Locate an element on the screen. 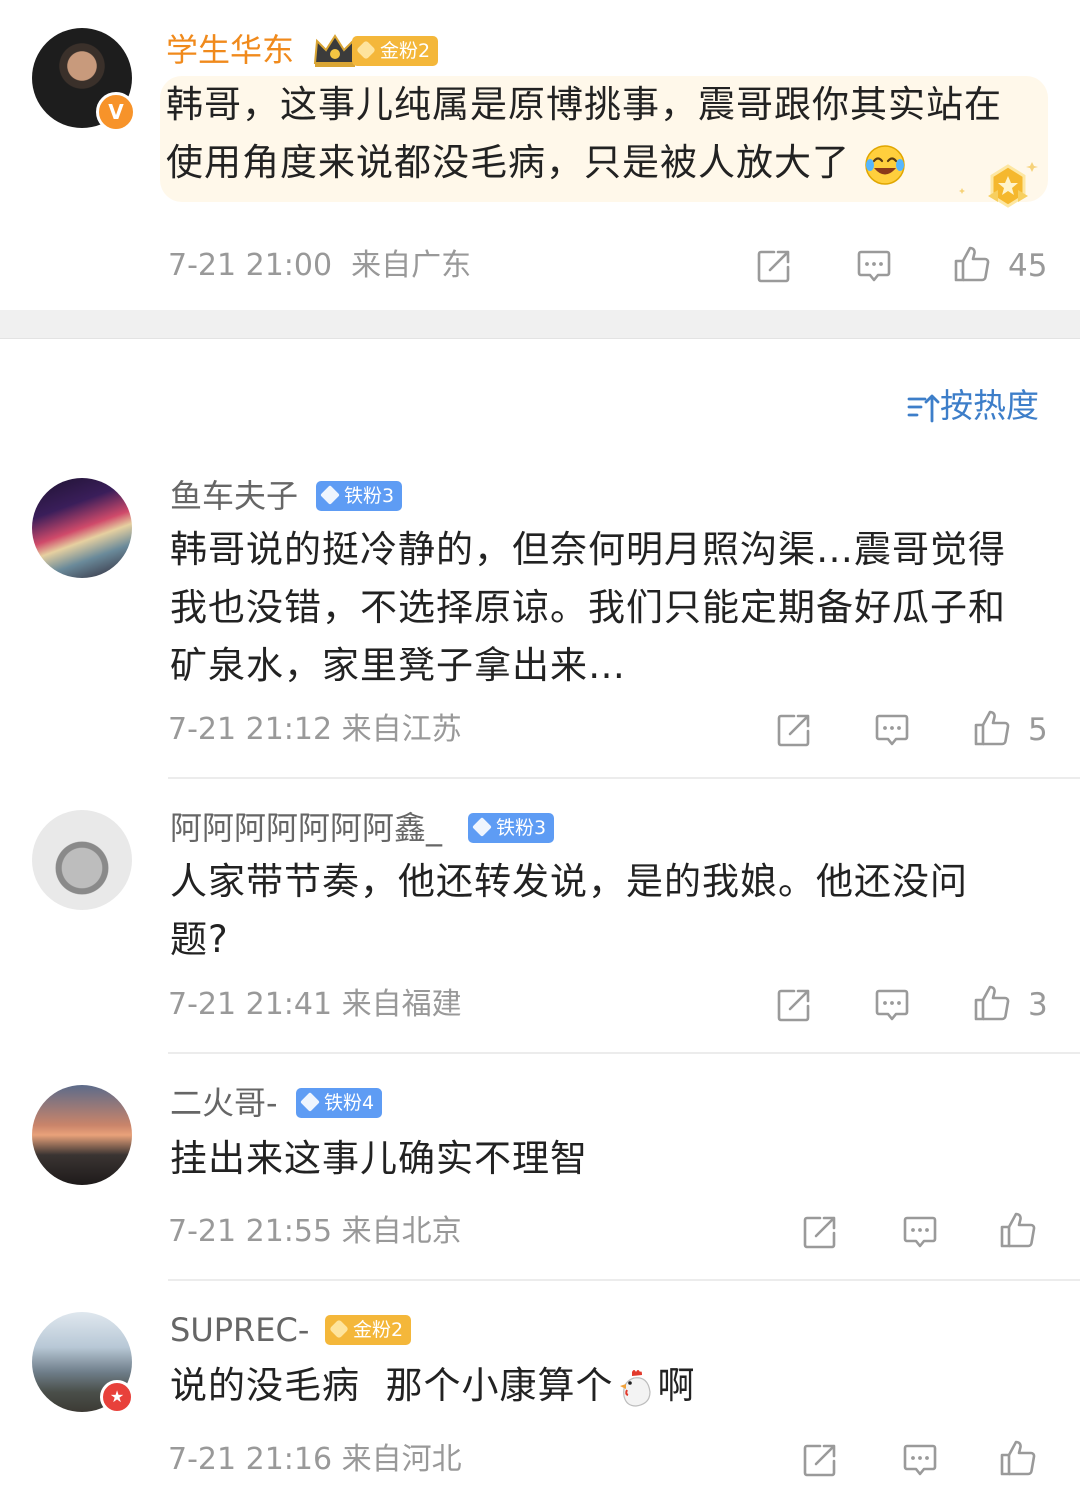 Image resolution: width=1080 pixels, height=1498 pixels. comment-text: 说的没毛病 那个小康算个 啊 is located at coordinates (610, 1386).